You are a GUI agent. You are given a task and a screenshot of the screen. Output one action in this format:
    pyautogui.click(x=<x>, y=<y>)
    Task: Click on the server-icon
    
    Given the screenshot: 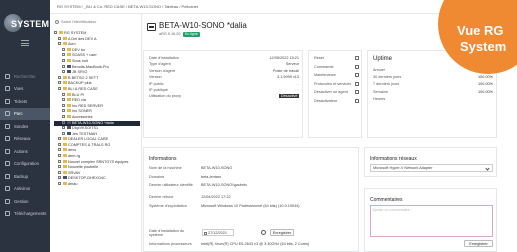 What is the action you would take?
    pyautogui.click(x=151, y=27)
    